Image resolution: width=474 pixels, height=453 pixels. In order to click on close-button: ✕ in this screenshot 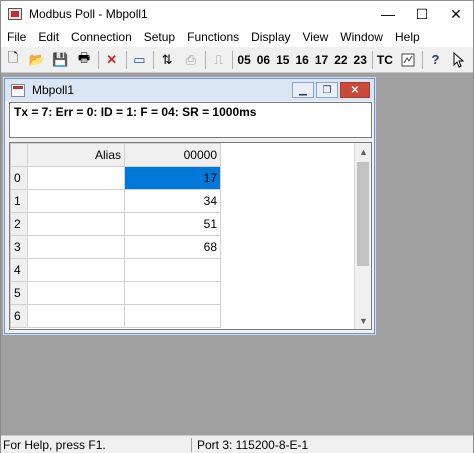, I will do `click(456, 14)`.